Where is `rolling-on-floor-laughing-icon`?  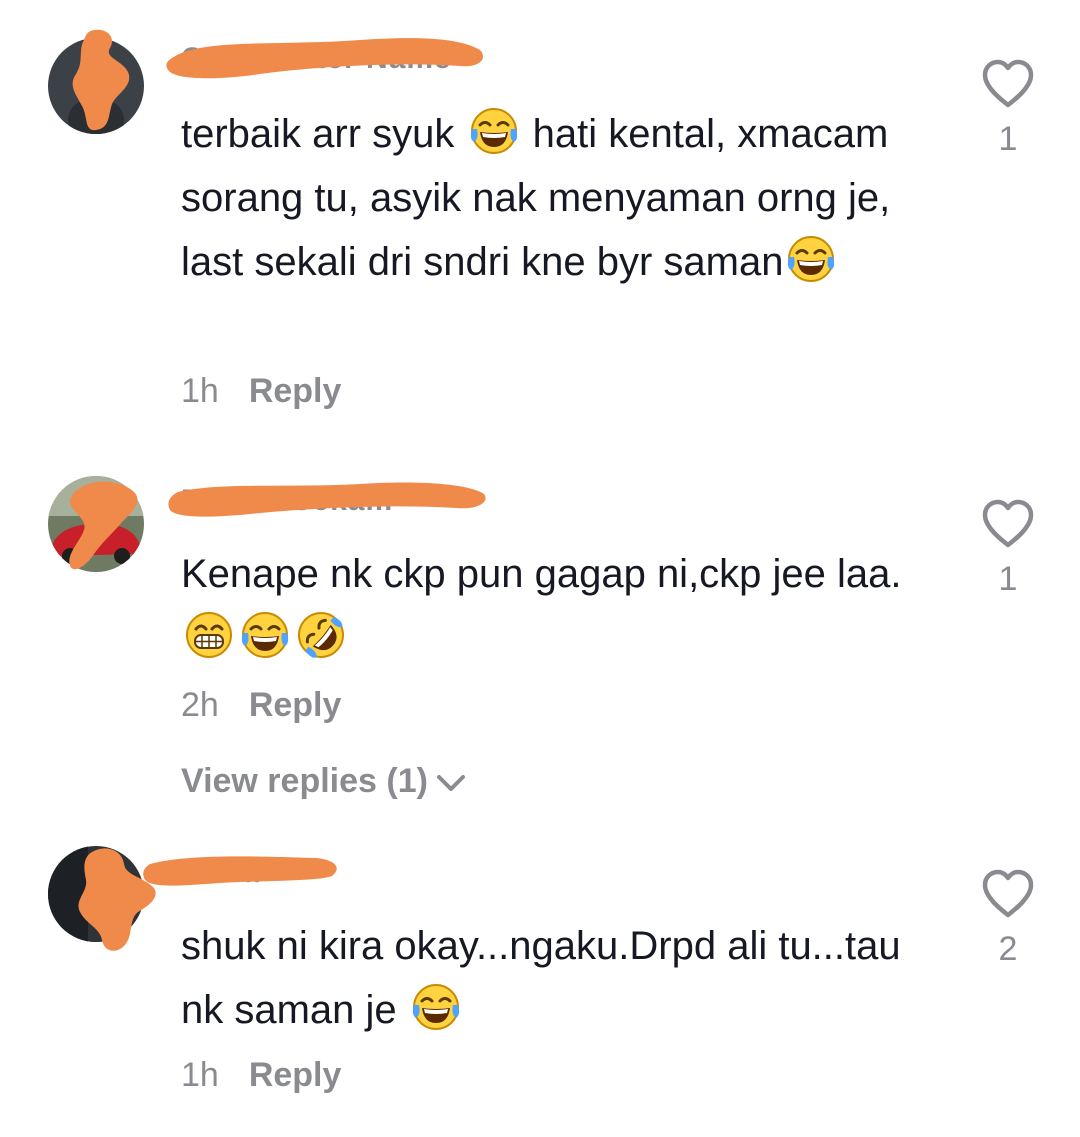 rolling-on-floor-laughing-icon is located at coordinates (321, 635).